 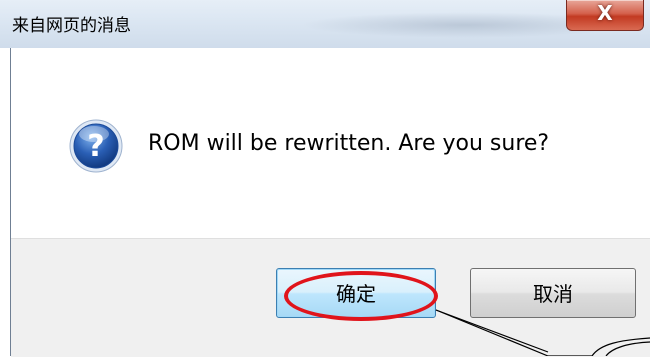 I want to click on callout-bubble-edge, so click(x=492, y=331).